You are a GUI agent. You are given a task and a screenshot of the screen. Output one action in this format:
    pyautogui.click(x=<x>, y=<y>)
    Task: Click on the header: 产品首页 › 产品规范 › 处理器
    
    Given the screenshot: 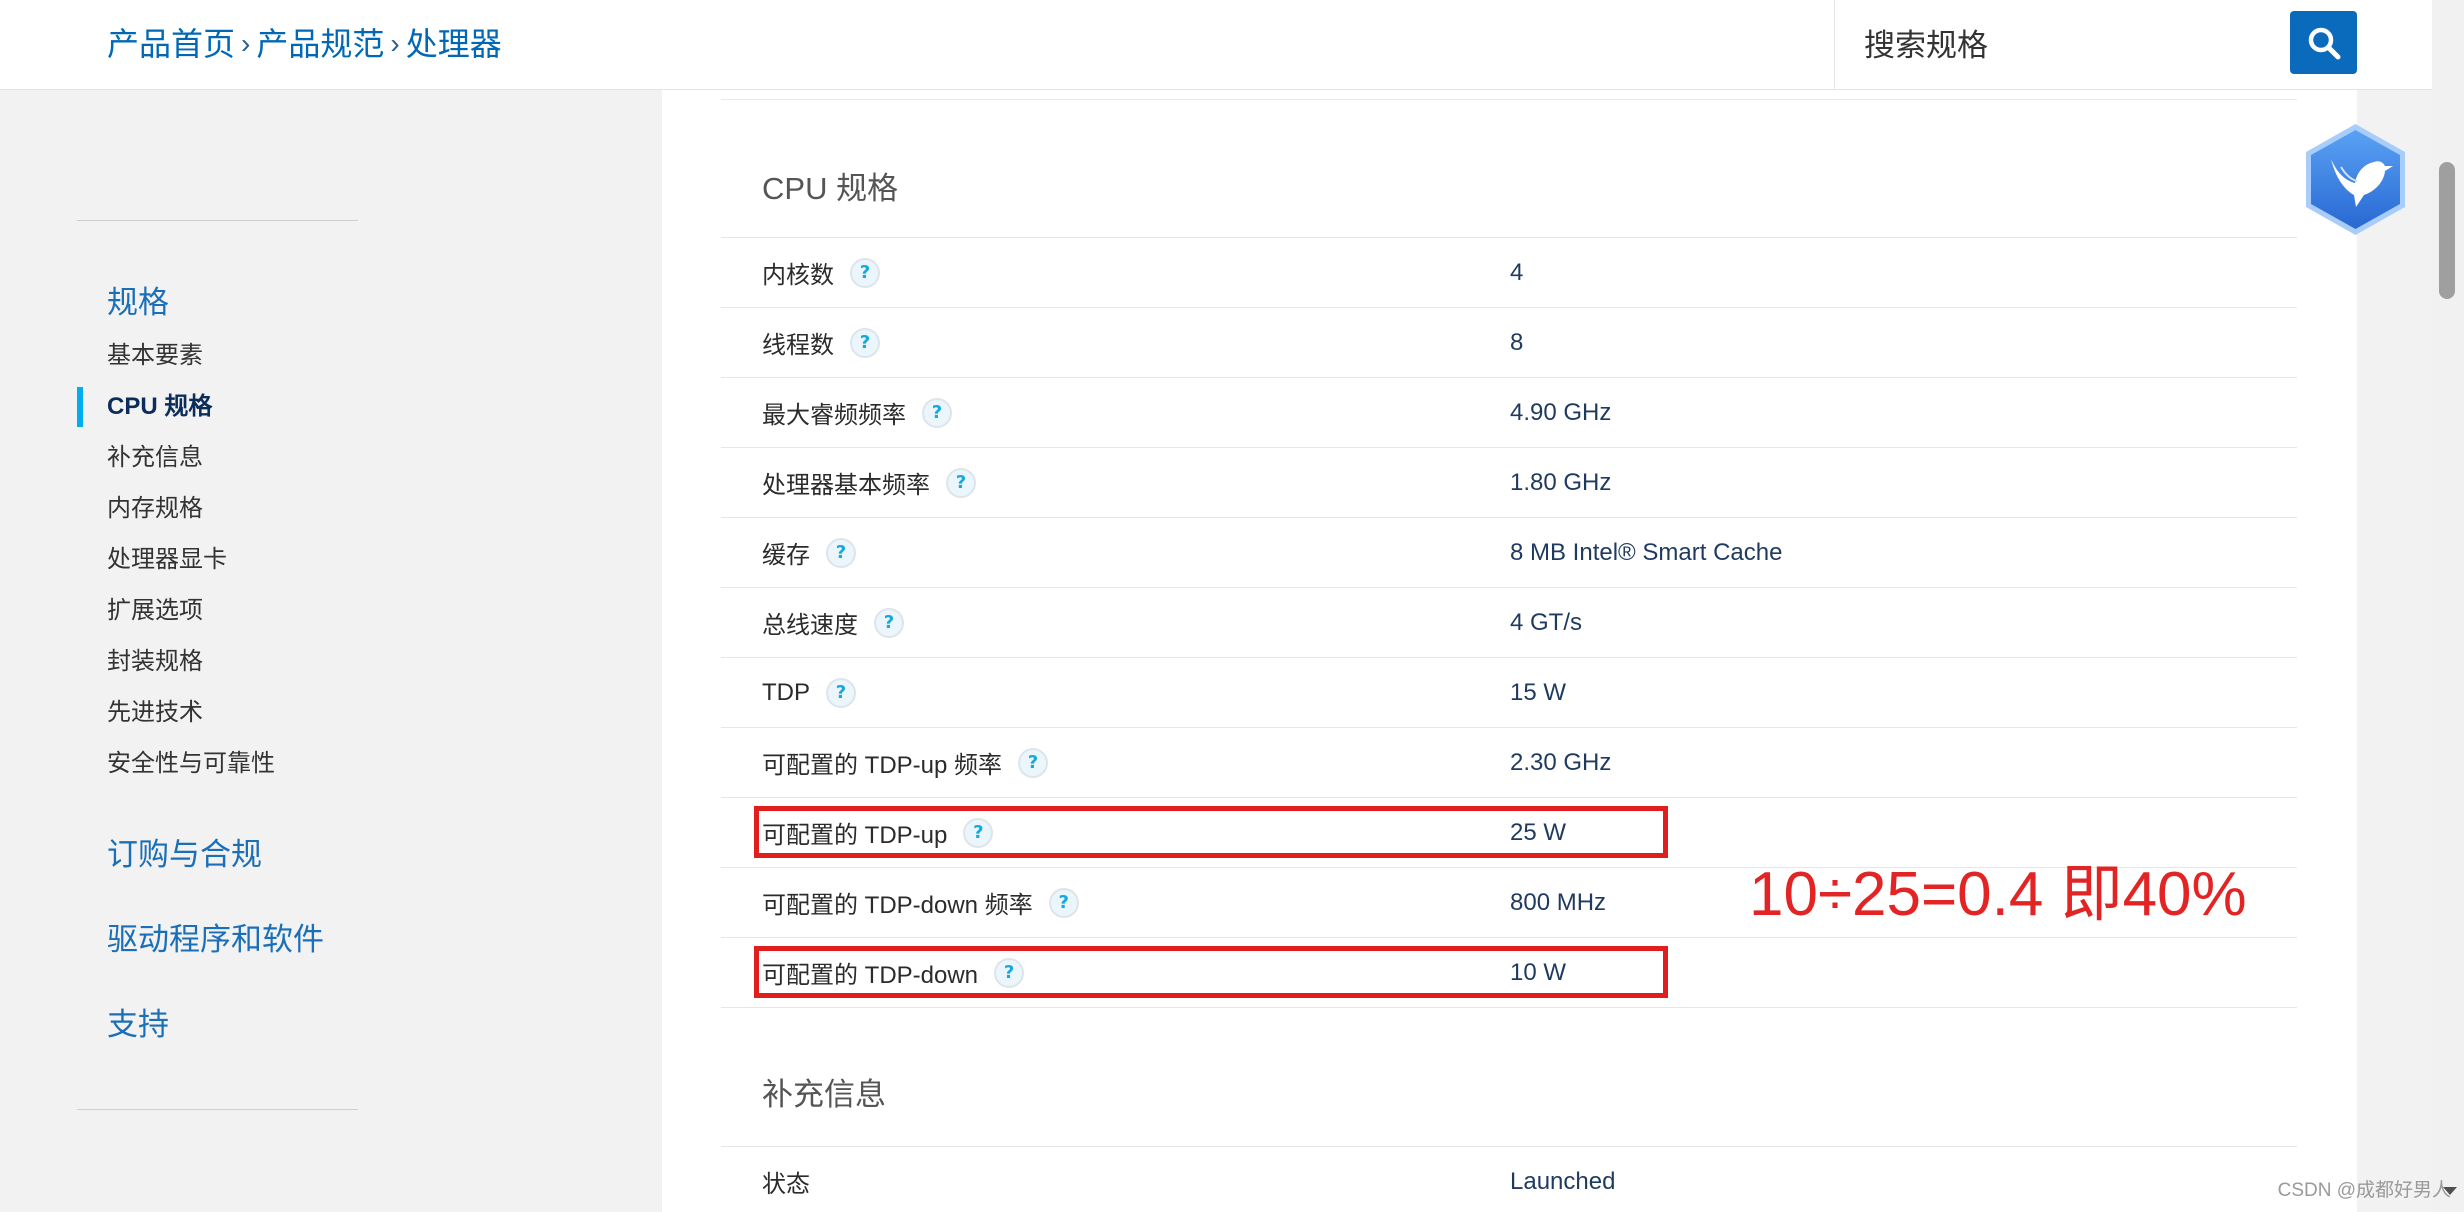 What is the action you would take?
    pyautogui.click(x=1216, y=45)
    